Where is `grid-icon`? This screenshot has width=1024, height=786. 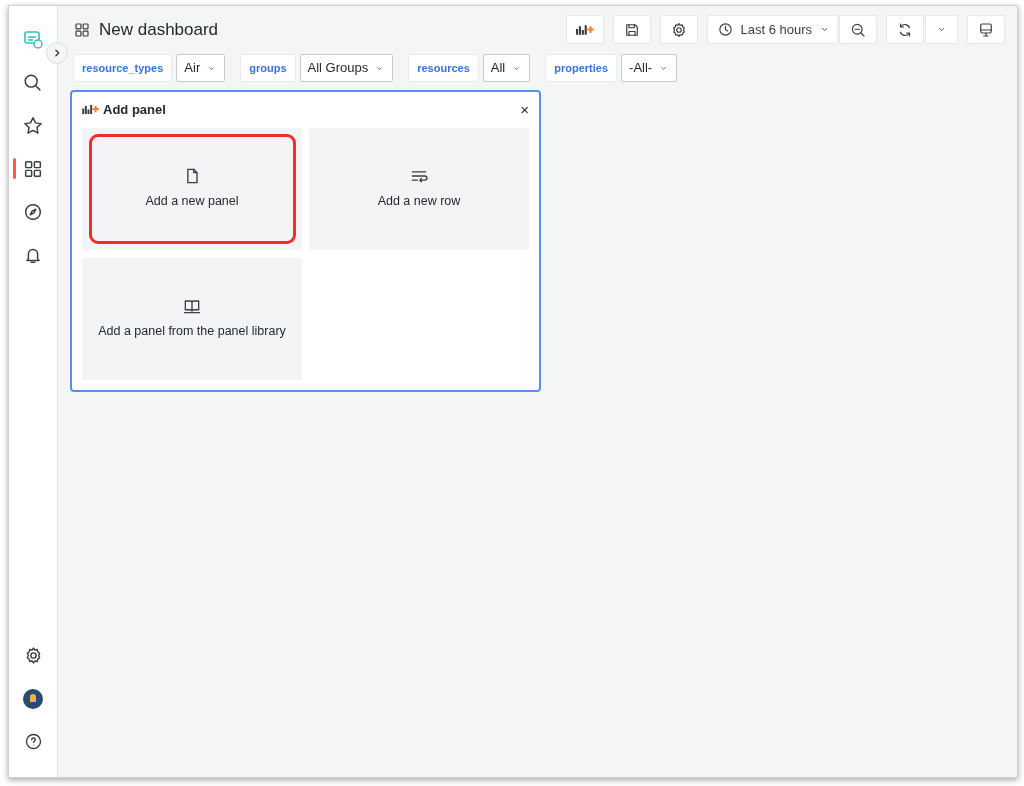 grid-icon is located at coordinates (82, 29).